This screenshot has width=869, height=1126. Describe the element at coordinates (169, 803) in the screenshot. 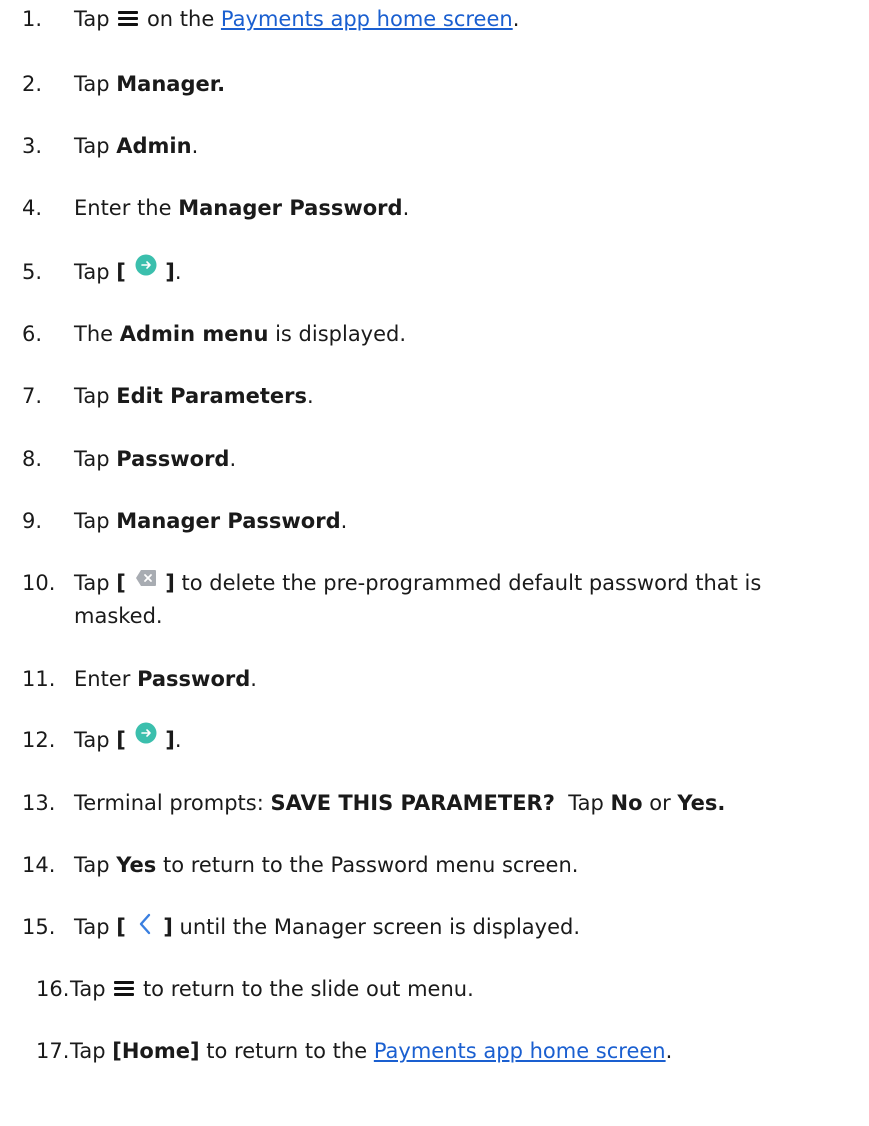

I see `step-text: Terminal prompts:` at that location.